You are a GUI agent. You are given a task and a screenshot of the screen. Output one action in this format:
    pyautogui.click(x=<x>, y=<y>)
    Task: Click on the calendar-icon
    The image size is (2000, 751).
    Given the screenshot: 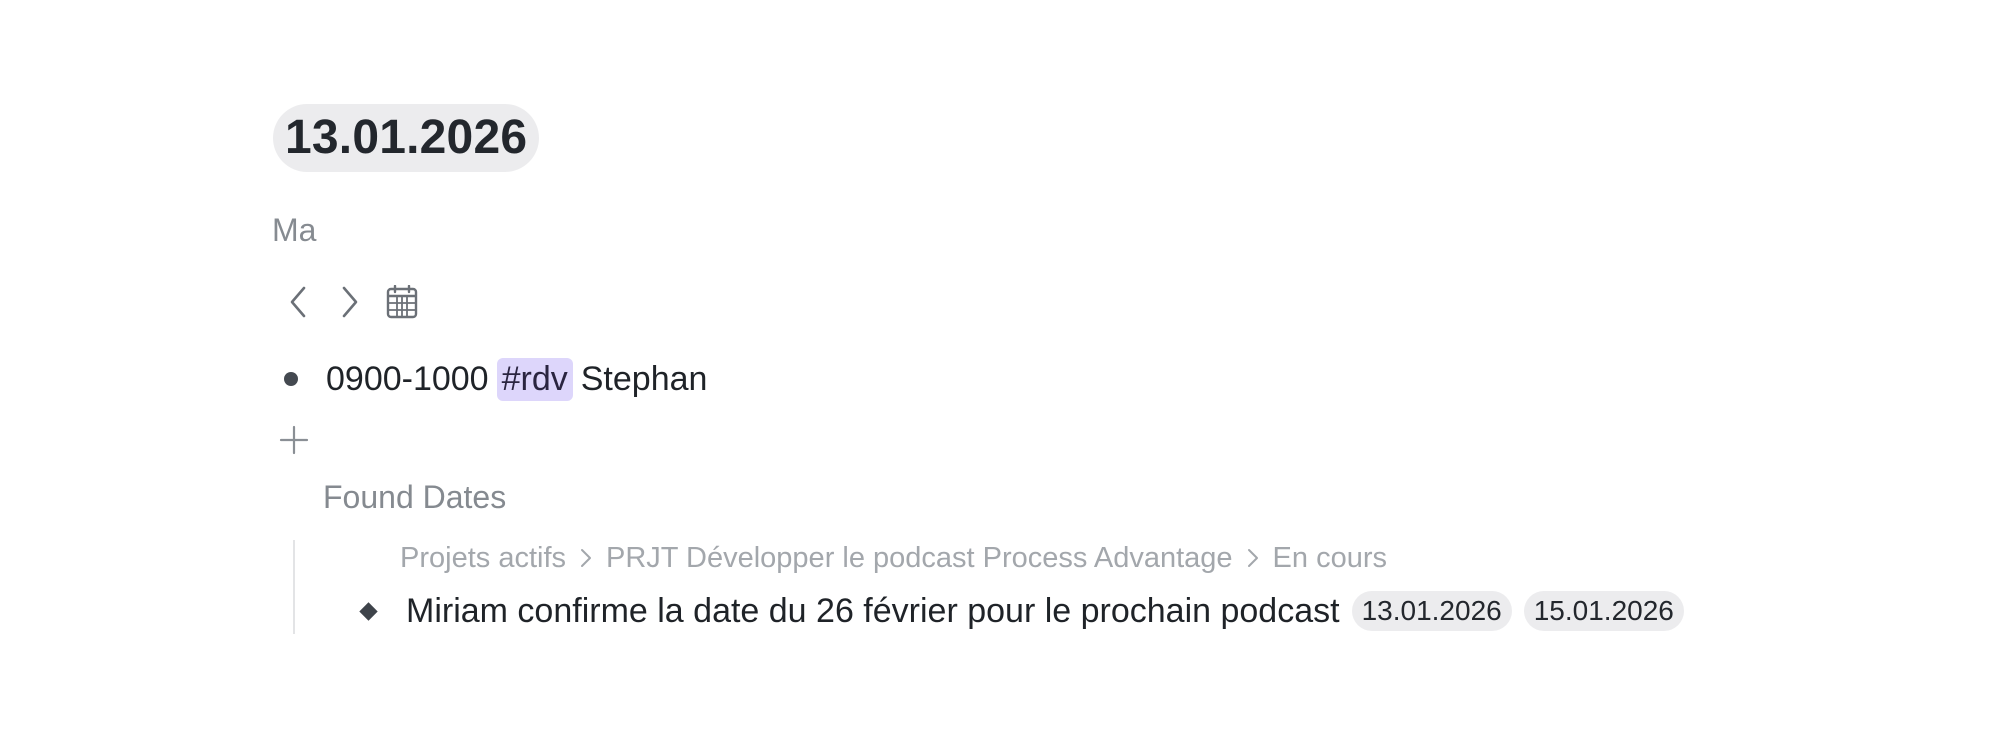 What is the action you would take?
    pyautogui.click(x=402, y=302)
    